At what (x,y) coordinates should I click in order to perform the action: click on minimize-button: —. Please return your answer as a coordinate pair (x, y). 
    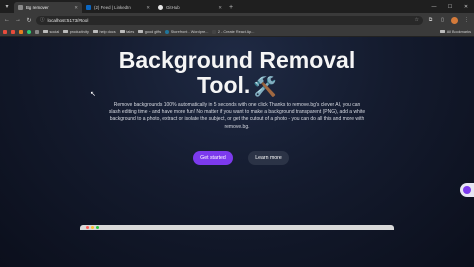
    Looking at the image, I should click on (434, 6).